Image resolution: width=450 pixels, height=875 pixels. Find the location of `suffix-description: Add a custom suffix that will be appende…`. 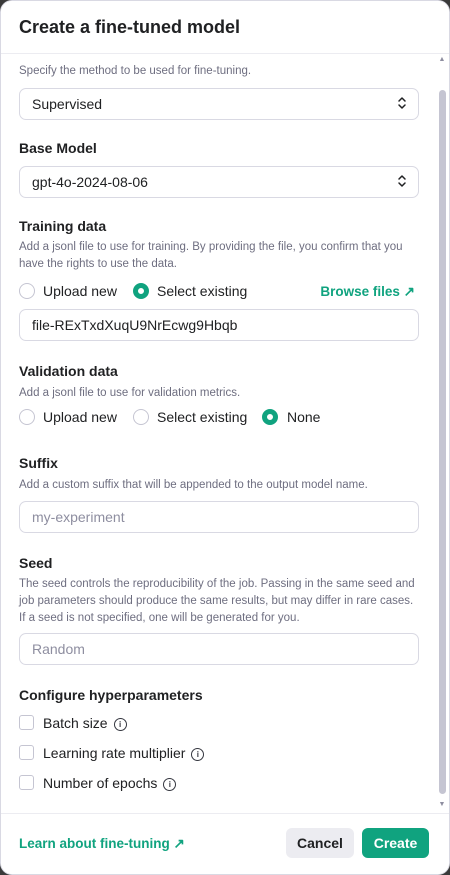

suffix-description: Add a custom suffix that will be appende… is located at coordinates (193, 485).